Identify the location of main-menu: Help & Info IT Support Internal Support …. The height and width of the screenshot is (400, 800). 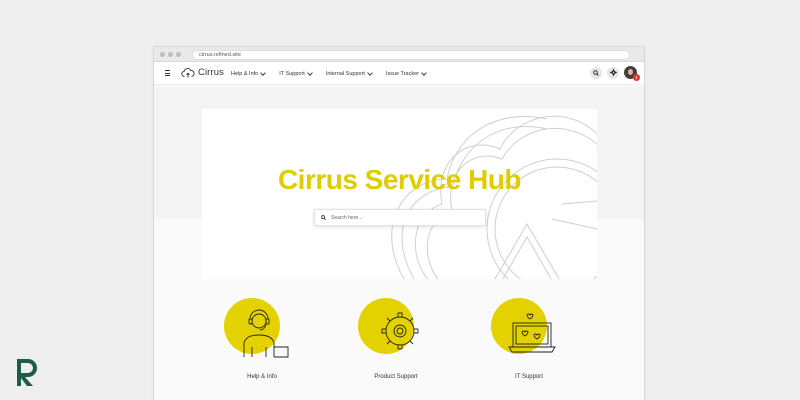
(329, 73).